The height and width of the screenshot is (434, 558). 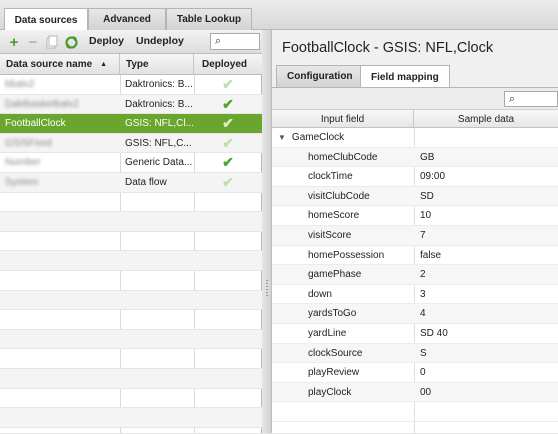 I want to click on field-row: yardLine SD 40, so click(x=415, y=334).